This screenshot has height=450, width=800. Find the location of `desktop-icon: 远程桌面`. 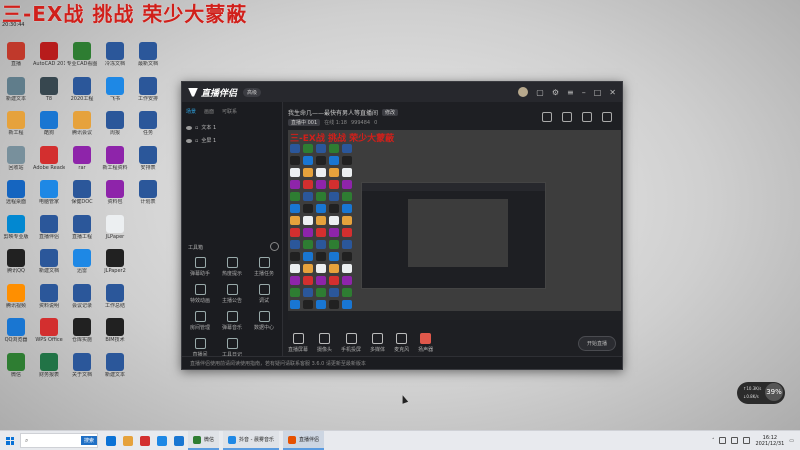

desktop-icon: 远程桌面 is located at coordinates (16, 195).